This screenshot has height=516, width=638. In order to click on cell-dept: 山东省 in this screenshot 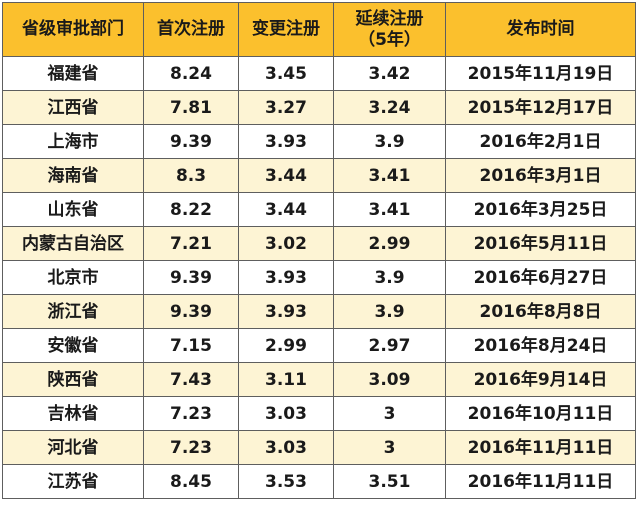, I will do `click(73, 209)`.